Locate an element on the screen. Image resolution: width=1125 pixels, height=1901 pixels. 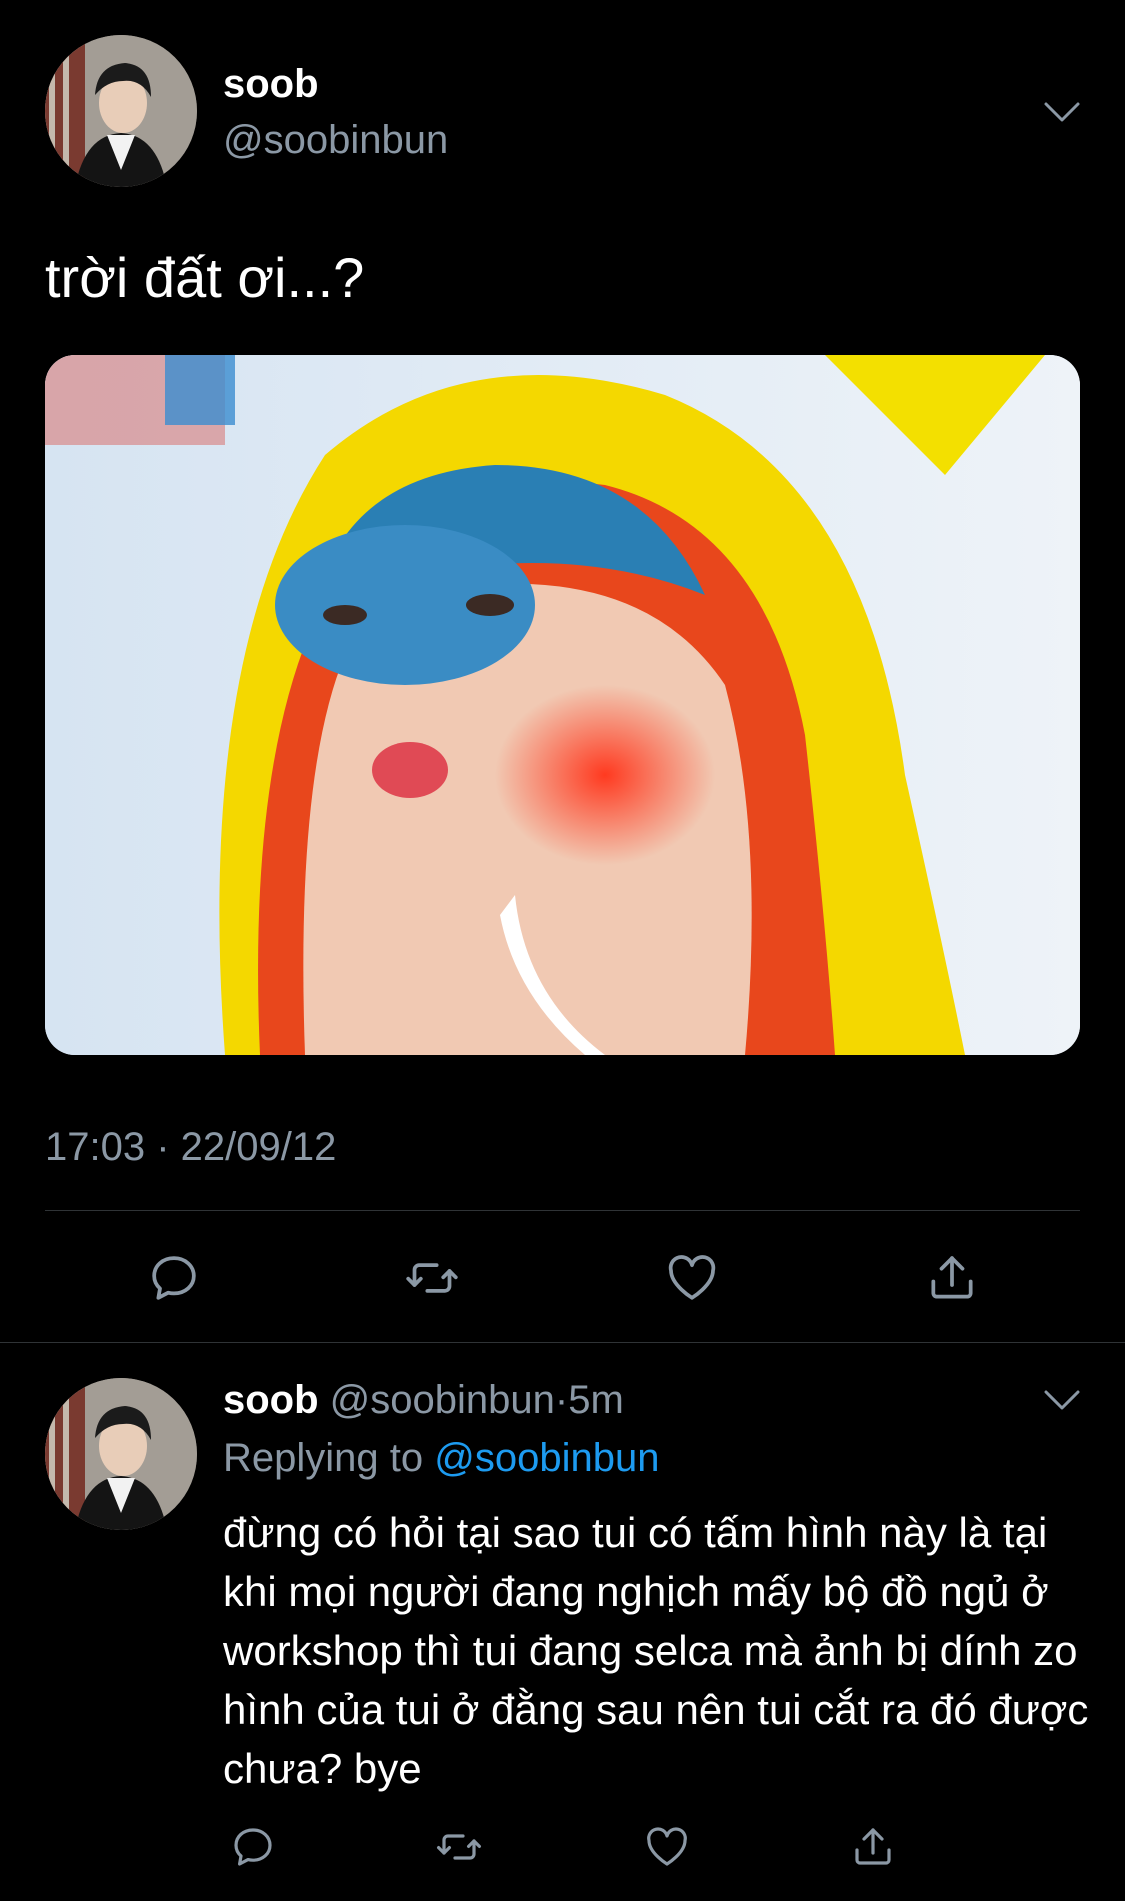
replying-to-label: Replying to is located at coordinates (323, 1458).